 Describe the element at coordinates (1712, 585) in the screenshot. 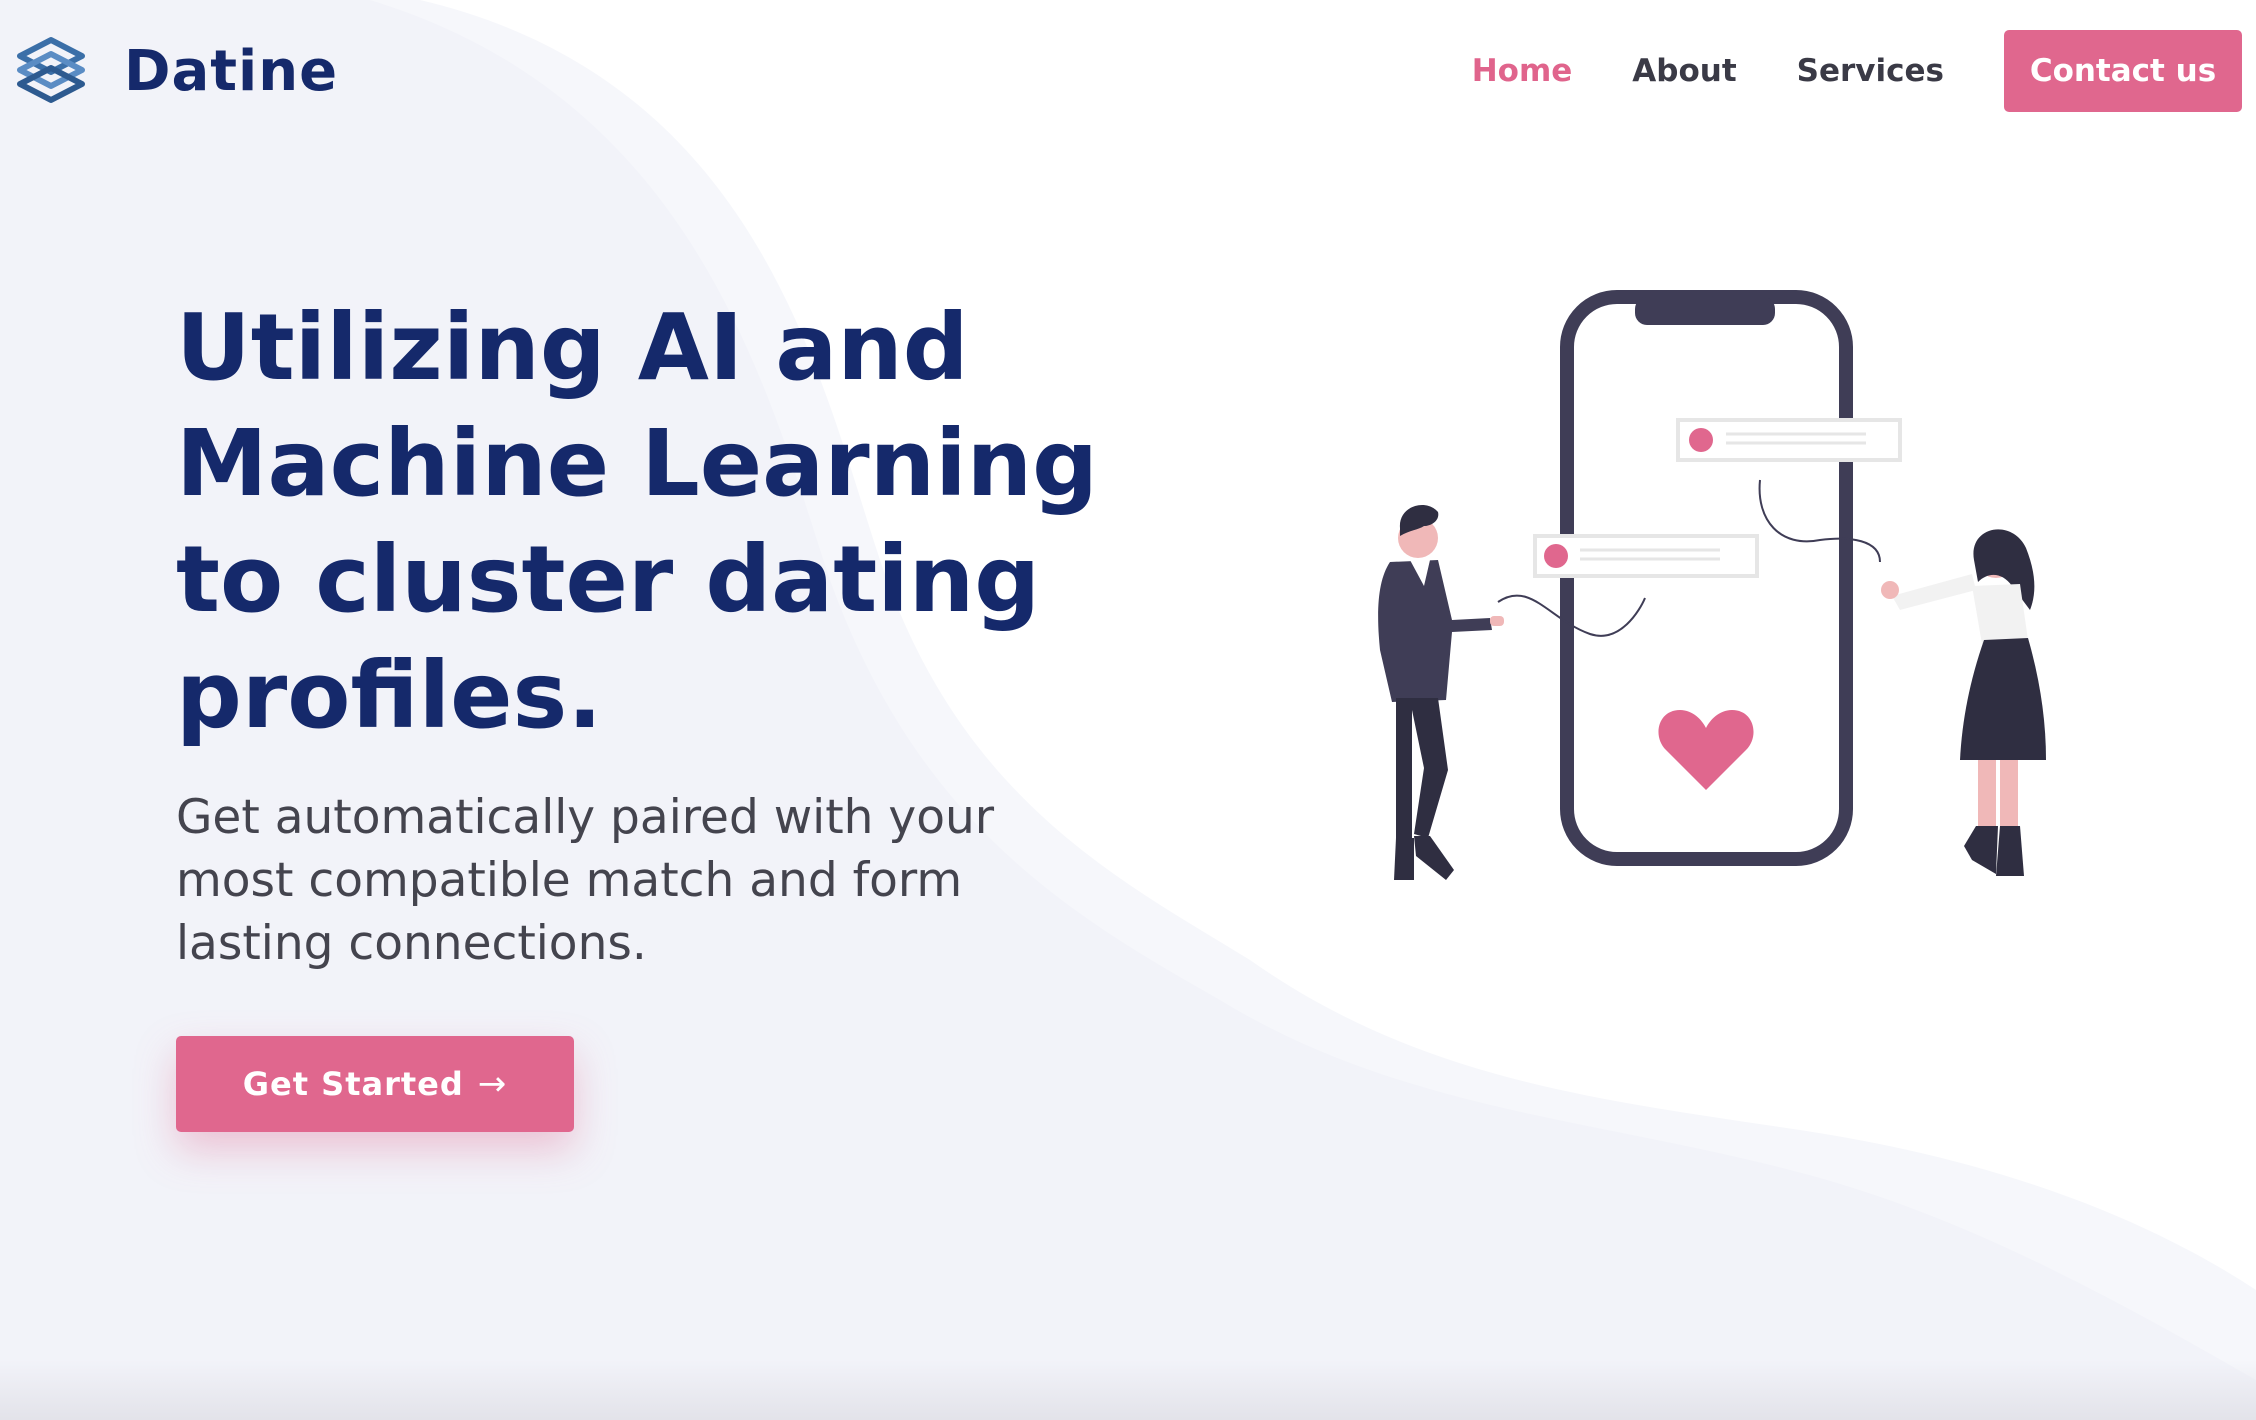

I see `couple-phone-illustration` at that location.